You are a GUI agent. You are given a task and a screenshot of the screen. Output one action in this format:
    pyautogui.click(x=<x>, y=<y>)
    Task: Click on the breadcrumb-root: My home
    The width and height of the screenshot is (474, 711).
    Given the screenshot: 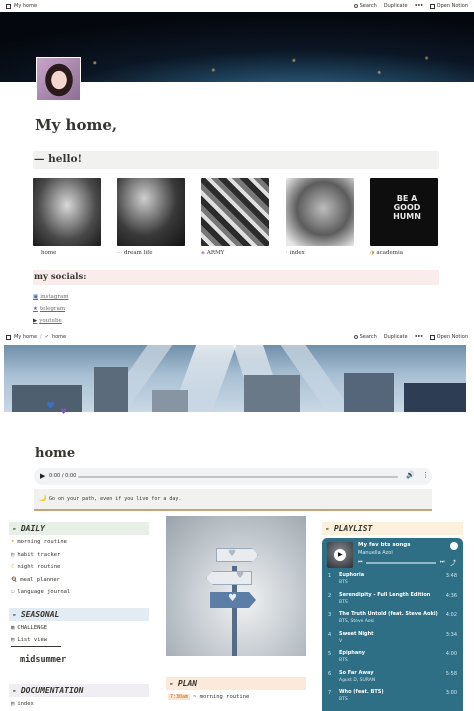 What is the action you would take?
    pyautogui.click(x=25, y=337)
    